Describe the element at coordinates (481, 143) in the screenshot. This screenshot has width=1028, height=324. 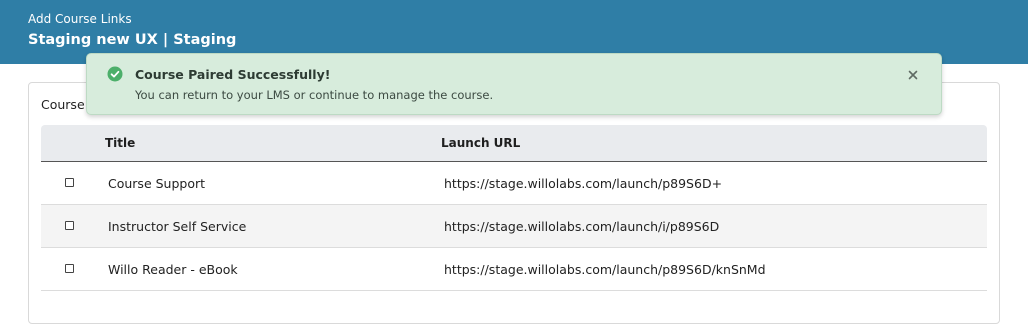
I see `column-header-launch-url: Launch URL` at that location.